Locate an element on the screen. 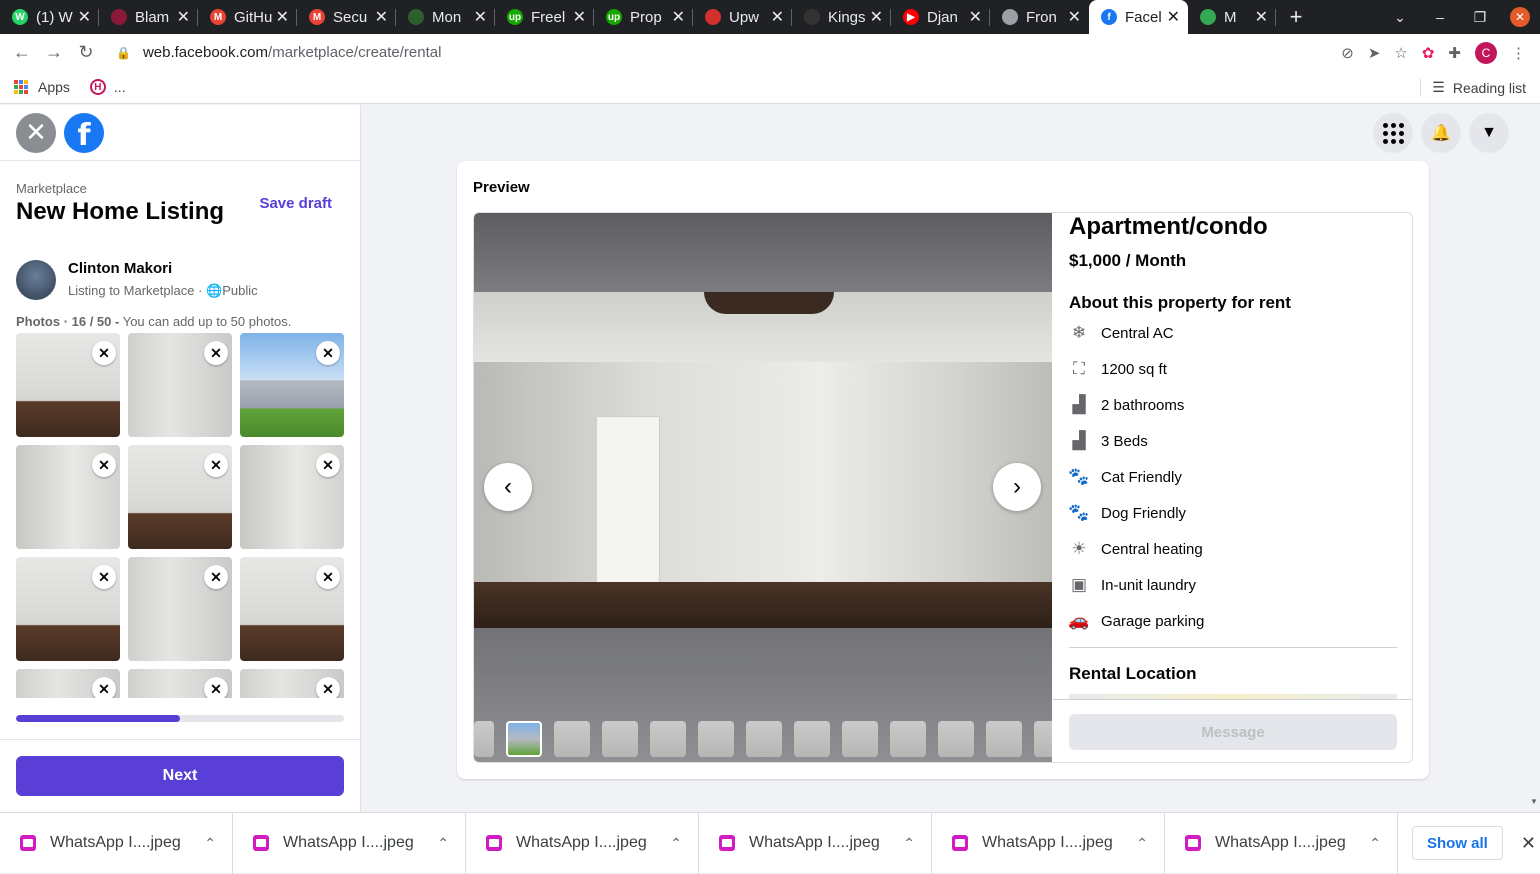  show-all-downloads-button: Show all is located at coordinates (1457, 843).